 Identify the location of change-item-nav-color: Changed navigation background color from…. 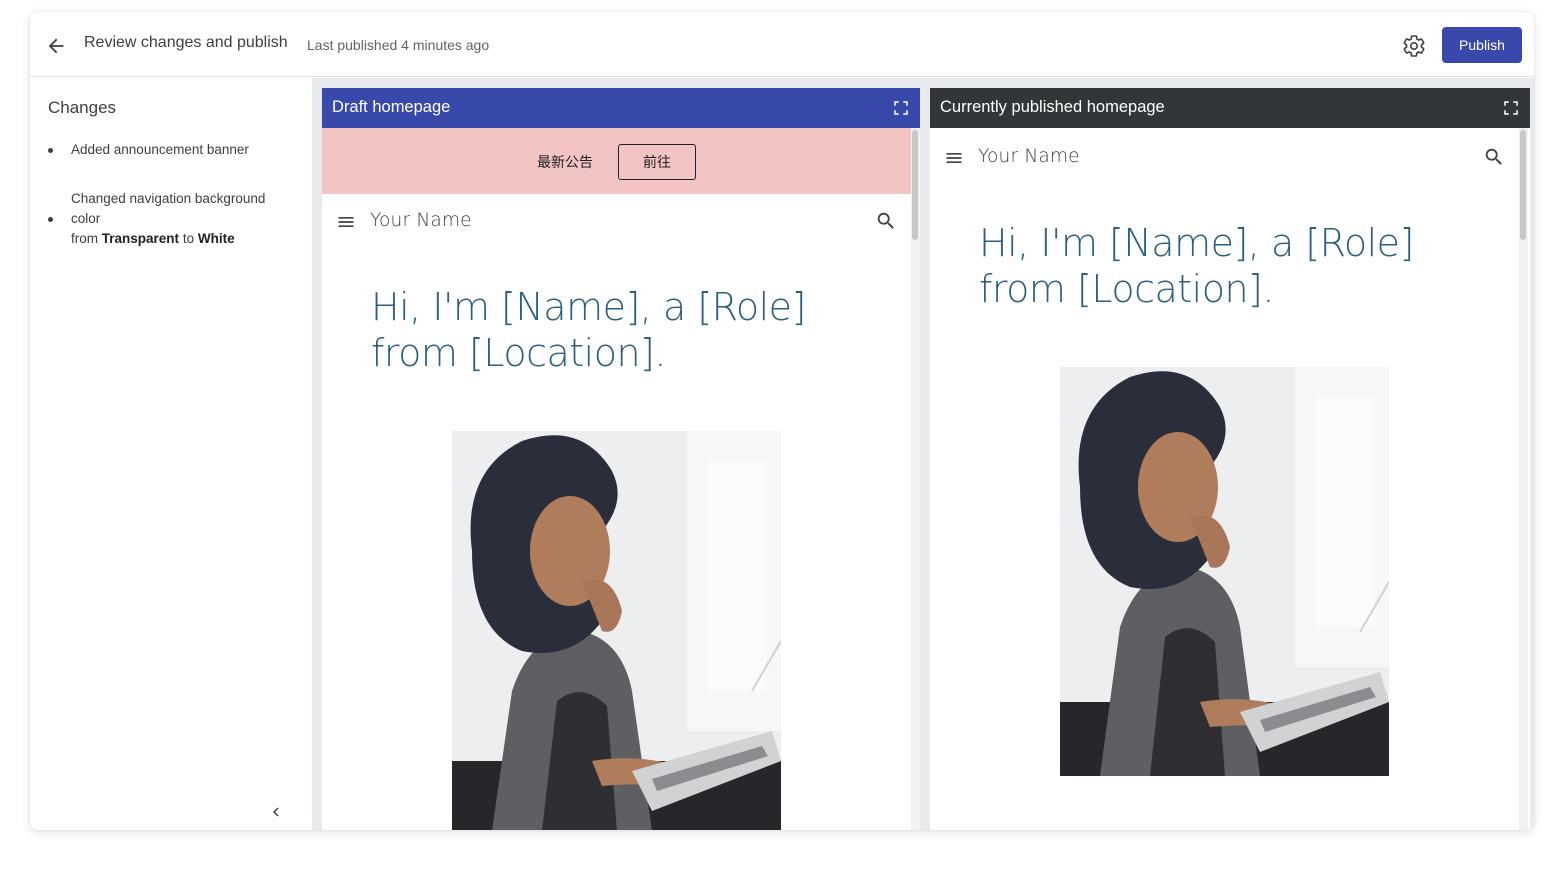
(173, 219).